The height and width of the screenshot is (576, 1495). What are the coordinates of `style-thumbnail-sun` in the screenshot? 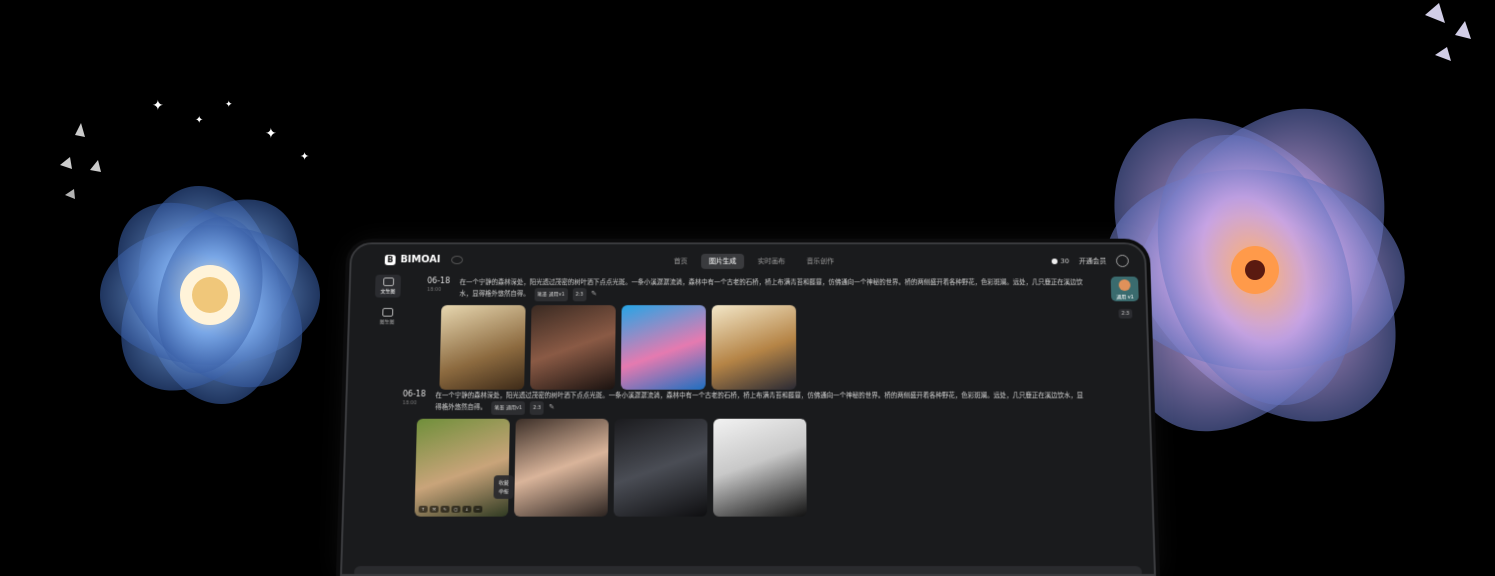 It's located at (1124, 285).